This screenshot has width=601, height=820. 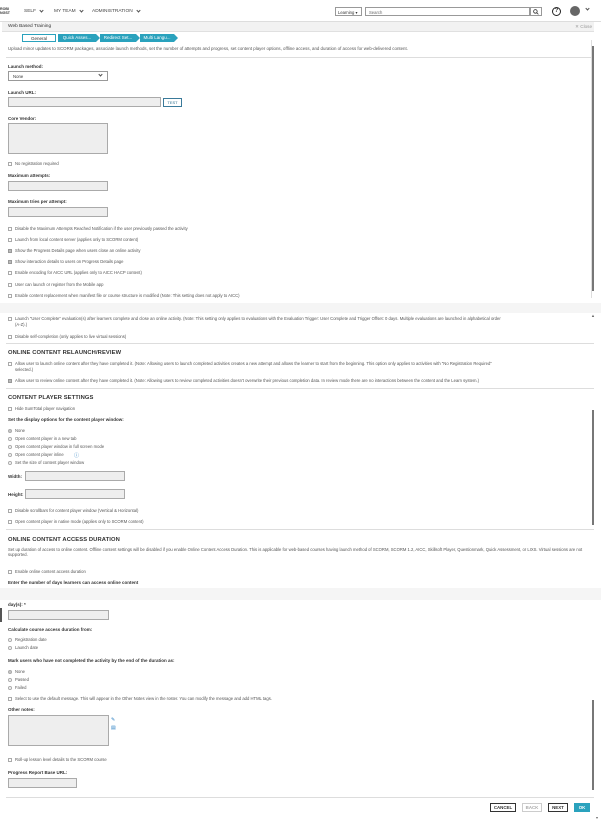 What do you see at coordinates (593, 315) in the screenshot?
I see `scroll-up-icon: ▲` at bounding box center [593, 315].